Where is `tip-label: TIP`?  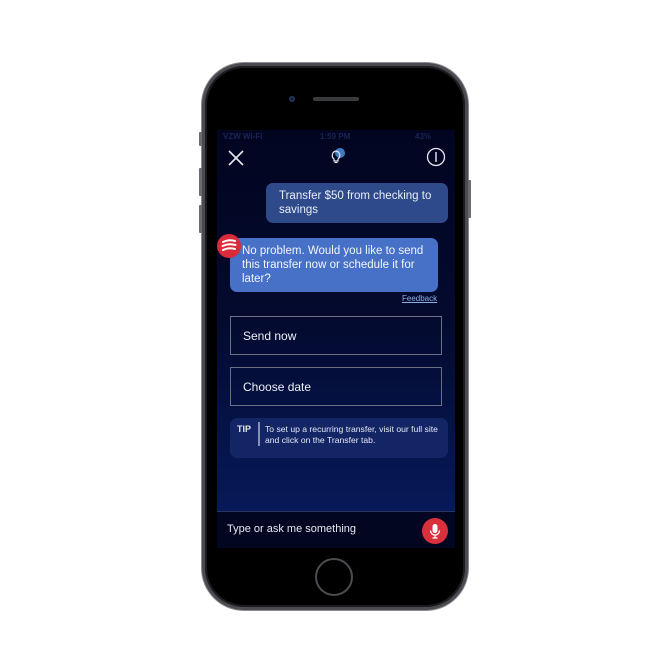
tip-label: TIP is located at coordinates (244, 429).